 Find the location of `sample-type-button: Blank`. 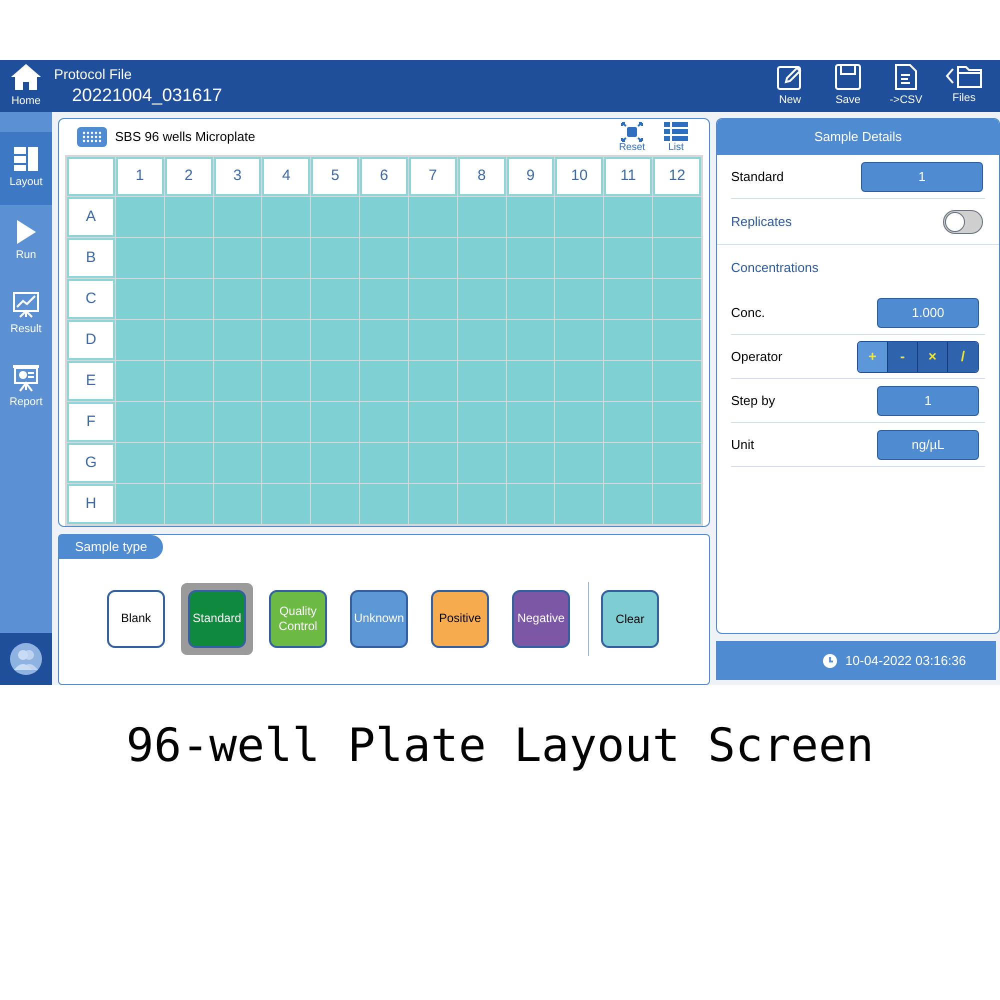

sample-type-button: Blank is located at coordinates (136, 619).